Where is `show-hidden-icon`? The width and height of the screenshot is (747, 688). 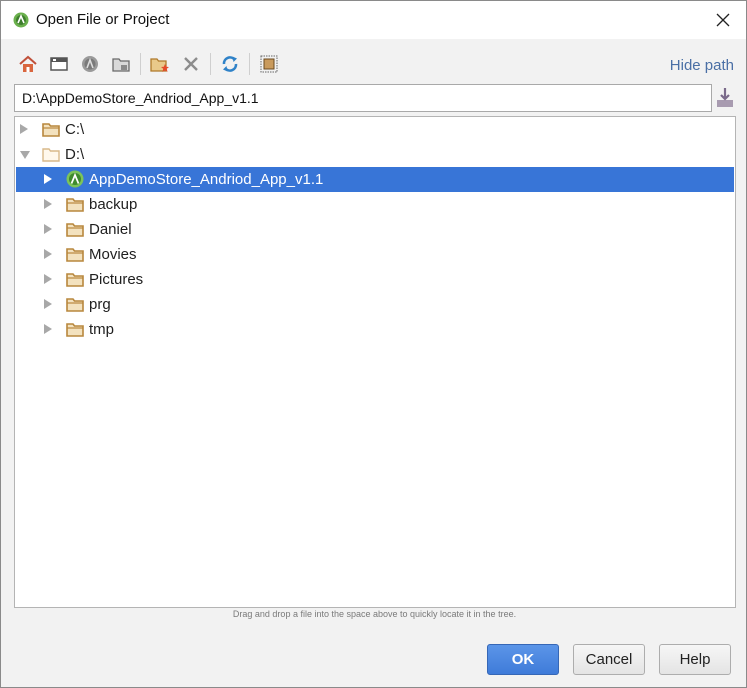 show-hidden-icon is located at coordinates (269, 64).